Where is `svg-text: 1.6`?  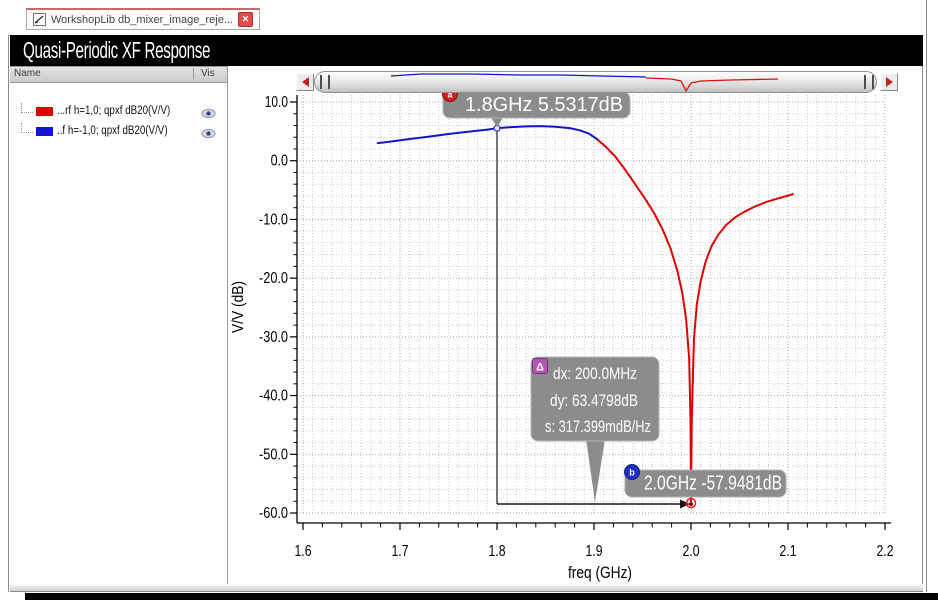 svg-text: 1.6 is located at coordinates (303, 551).